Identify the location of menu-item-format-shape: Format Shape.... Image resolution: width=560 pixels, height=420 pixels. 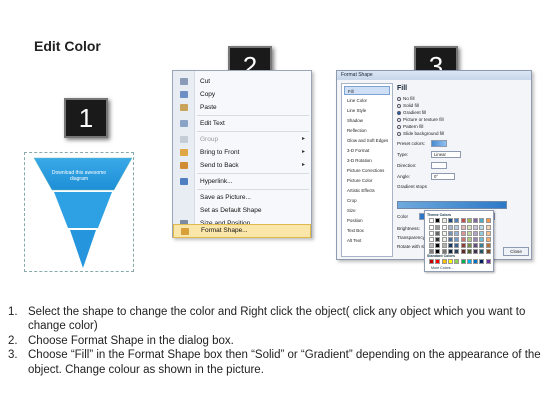
(242, 231).